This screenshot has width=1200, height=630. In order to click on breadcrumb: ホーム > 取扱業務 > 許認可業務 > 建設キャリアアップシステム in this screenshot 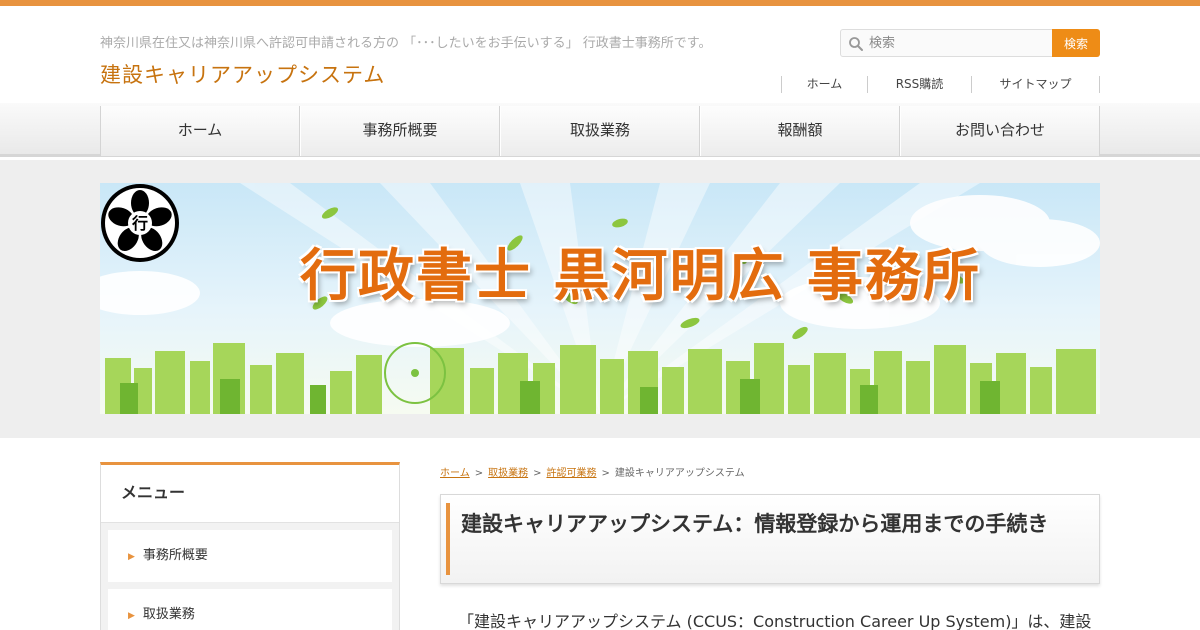, I will do `click(770, 472)`.